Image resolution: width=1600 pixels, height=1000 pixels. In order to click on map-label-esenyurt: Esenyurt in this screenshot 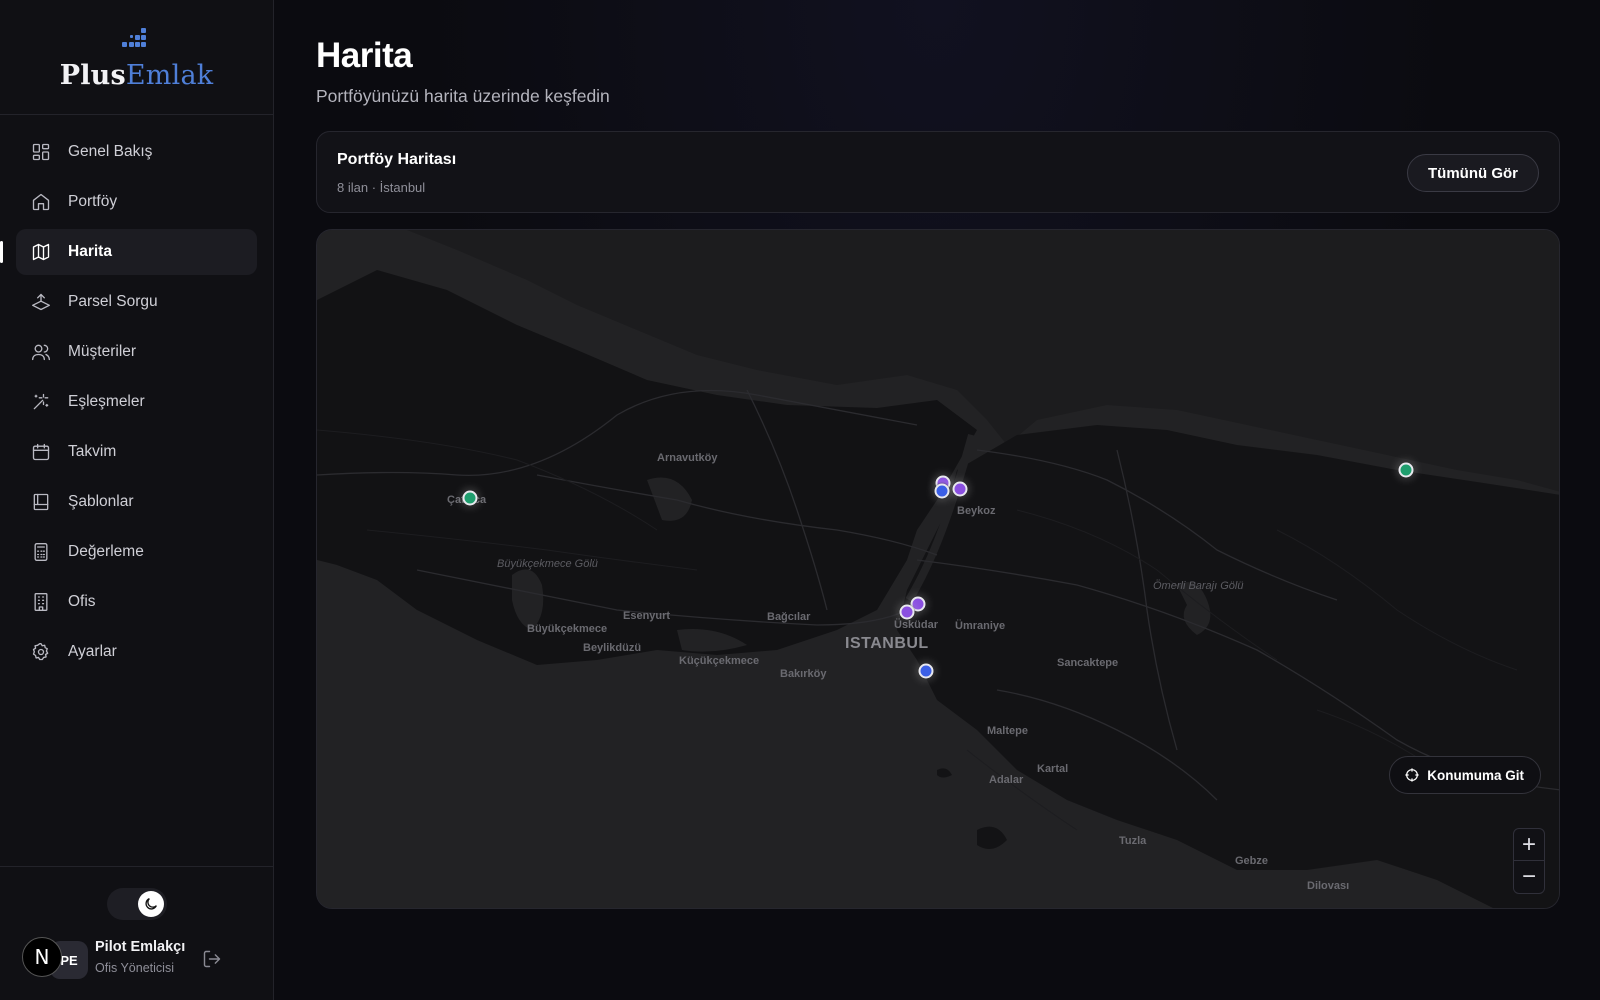, I will do `click(647, 616)`.